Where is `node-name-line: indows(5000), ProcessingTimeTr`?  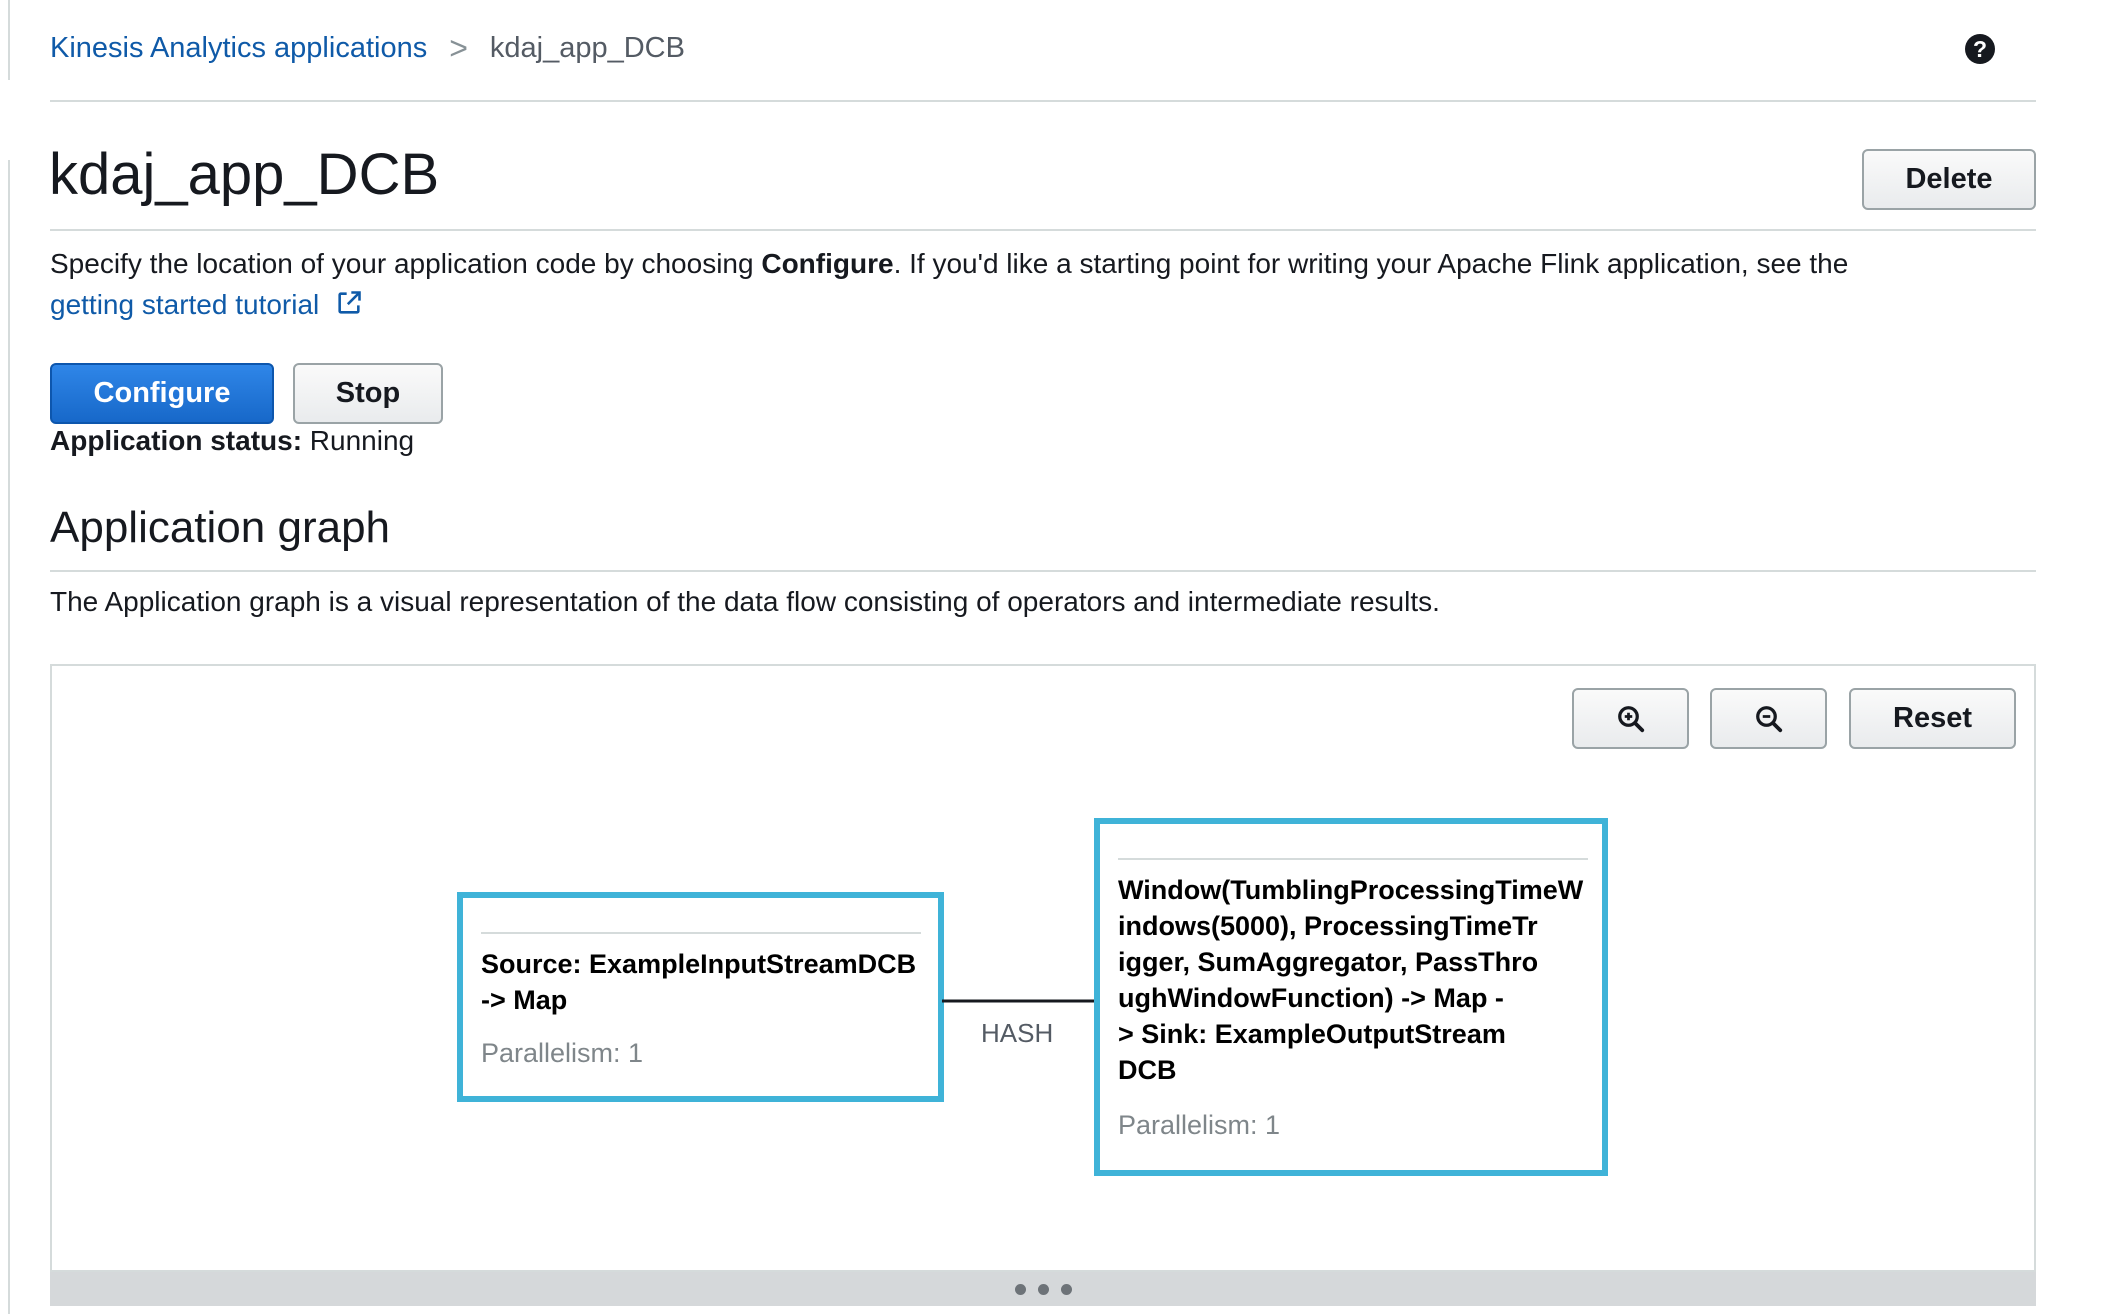
node-name-line: indows(5000), ProcessingTimeTr is located at coordinates (1328, 926).